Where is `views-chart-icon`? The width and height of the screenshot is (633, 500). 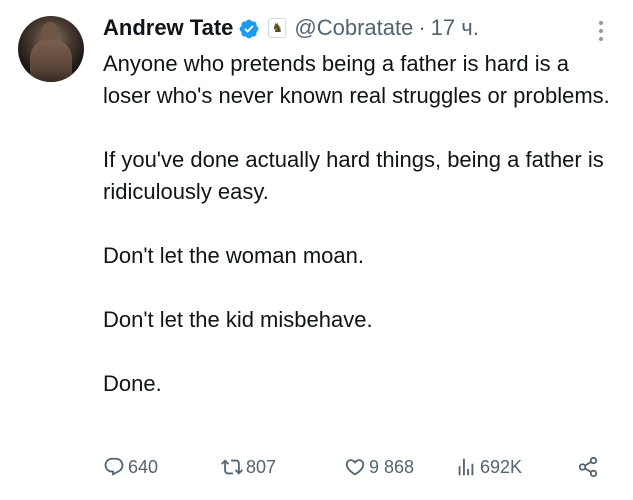 views-chart-icon is located at coordinates (466, 467).